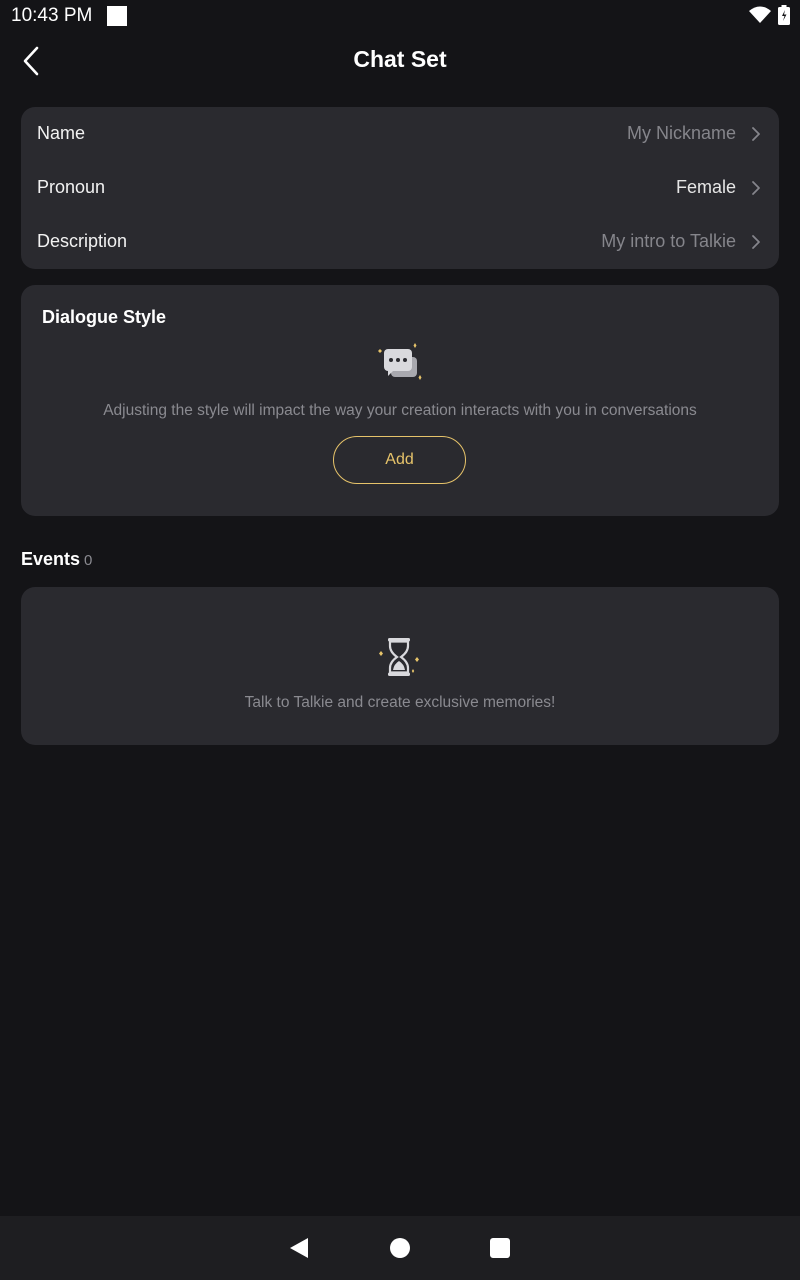 This screenshot has height=1280, width=800. Describe the element at coordinates (399, 460) in the screenshot. I see `add-dialogue-style-button: Add` at that location.